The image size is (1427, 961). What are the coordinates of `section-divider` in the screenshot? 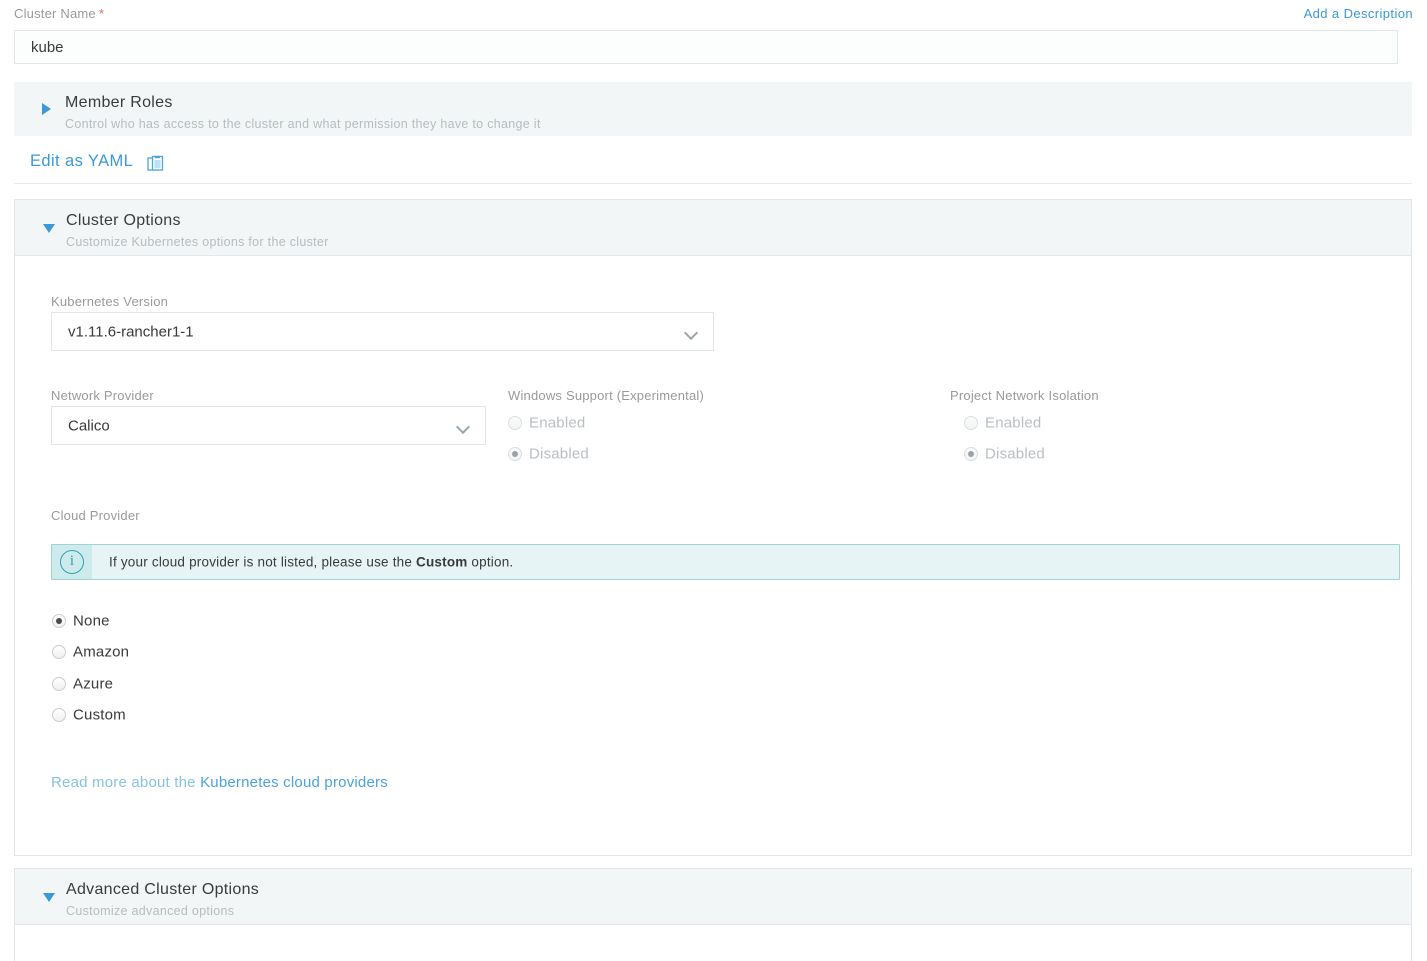 It's located at (713, 183).